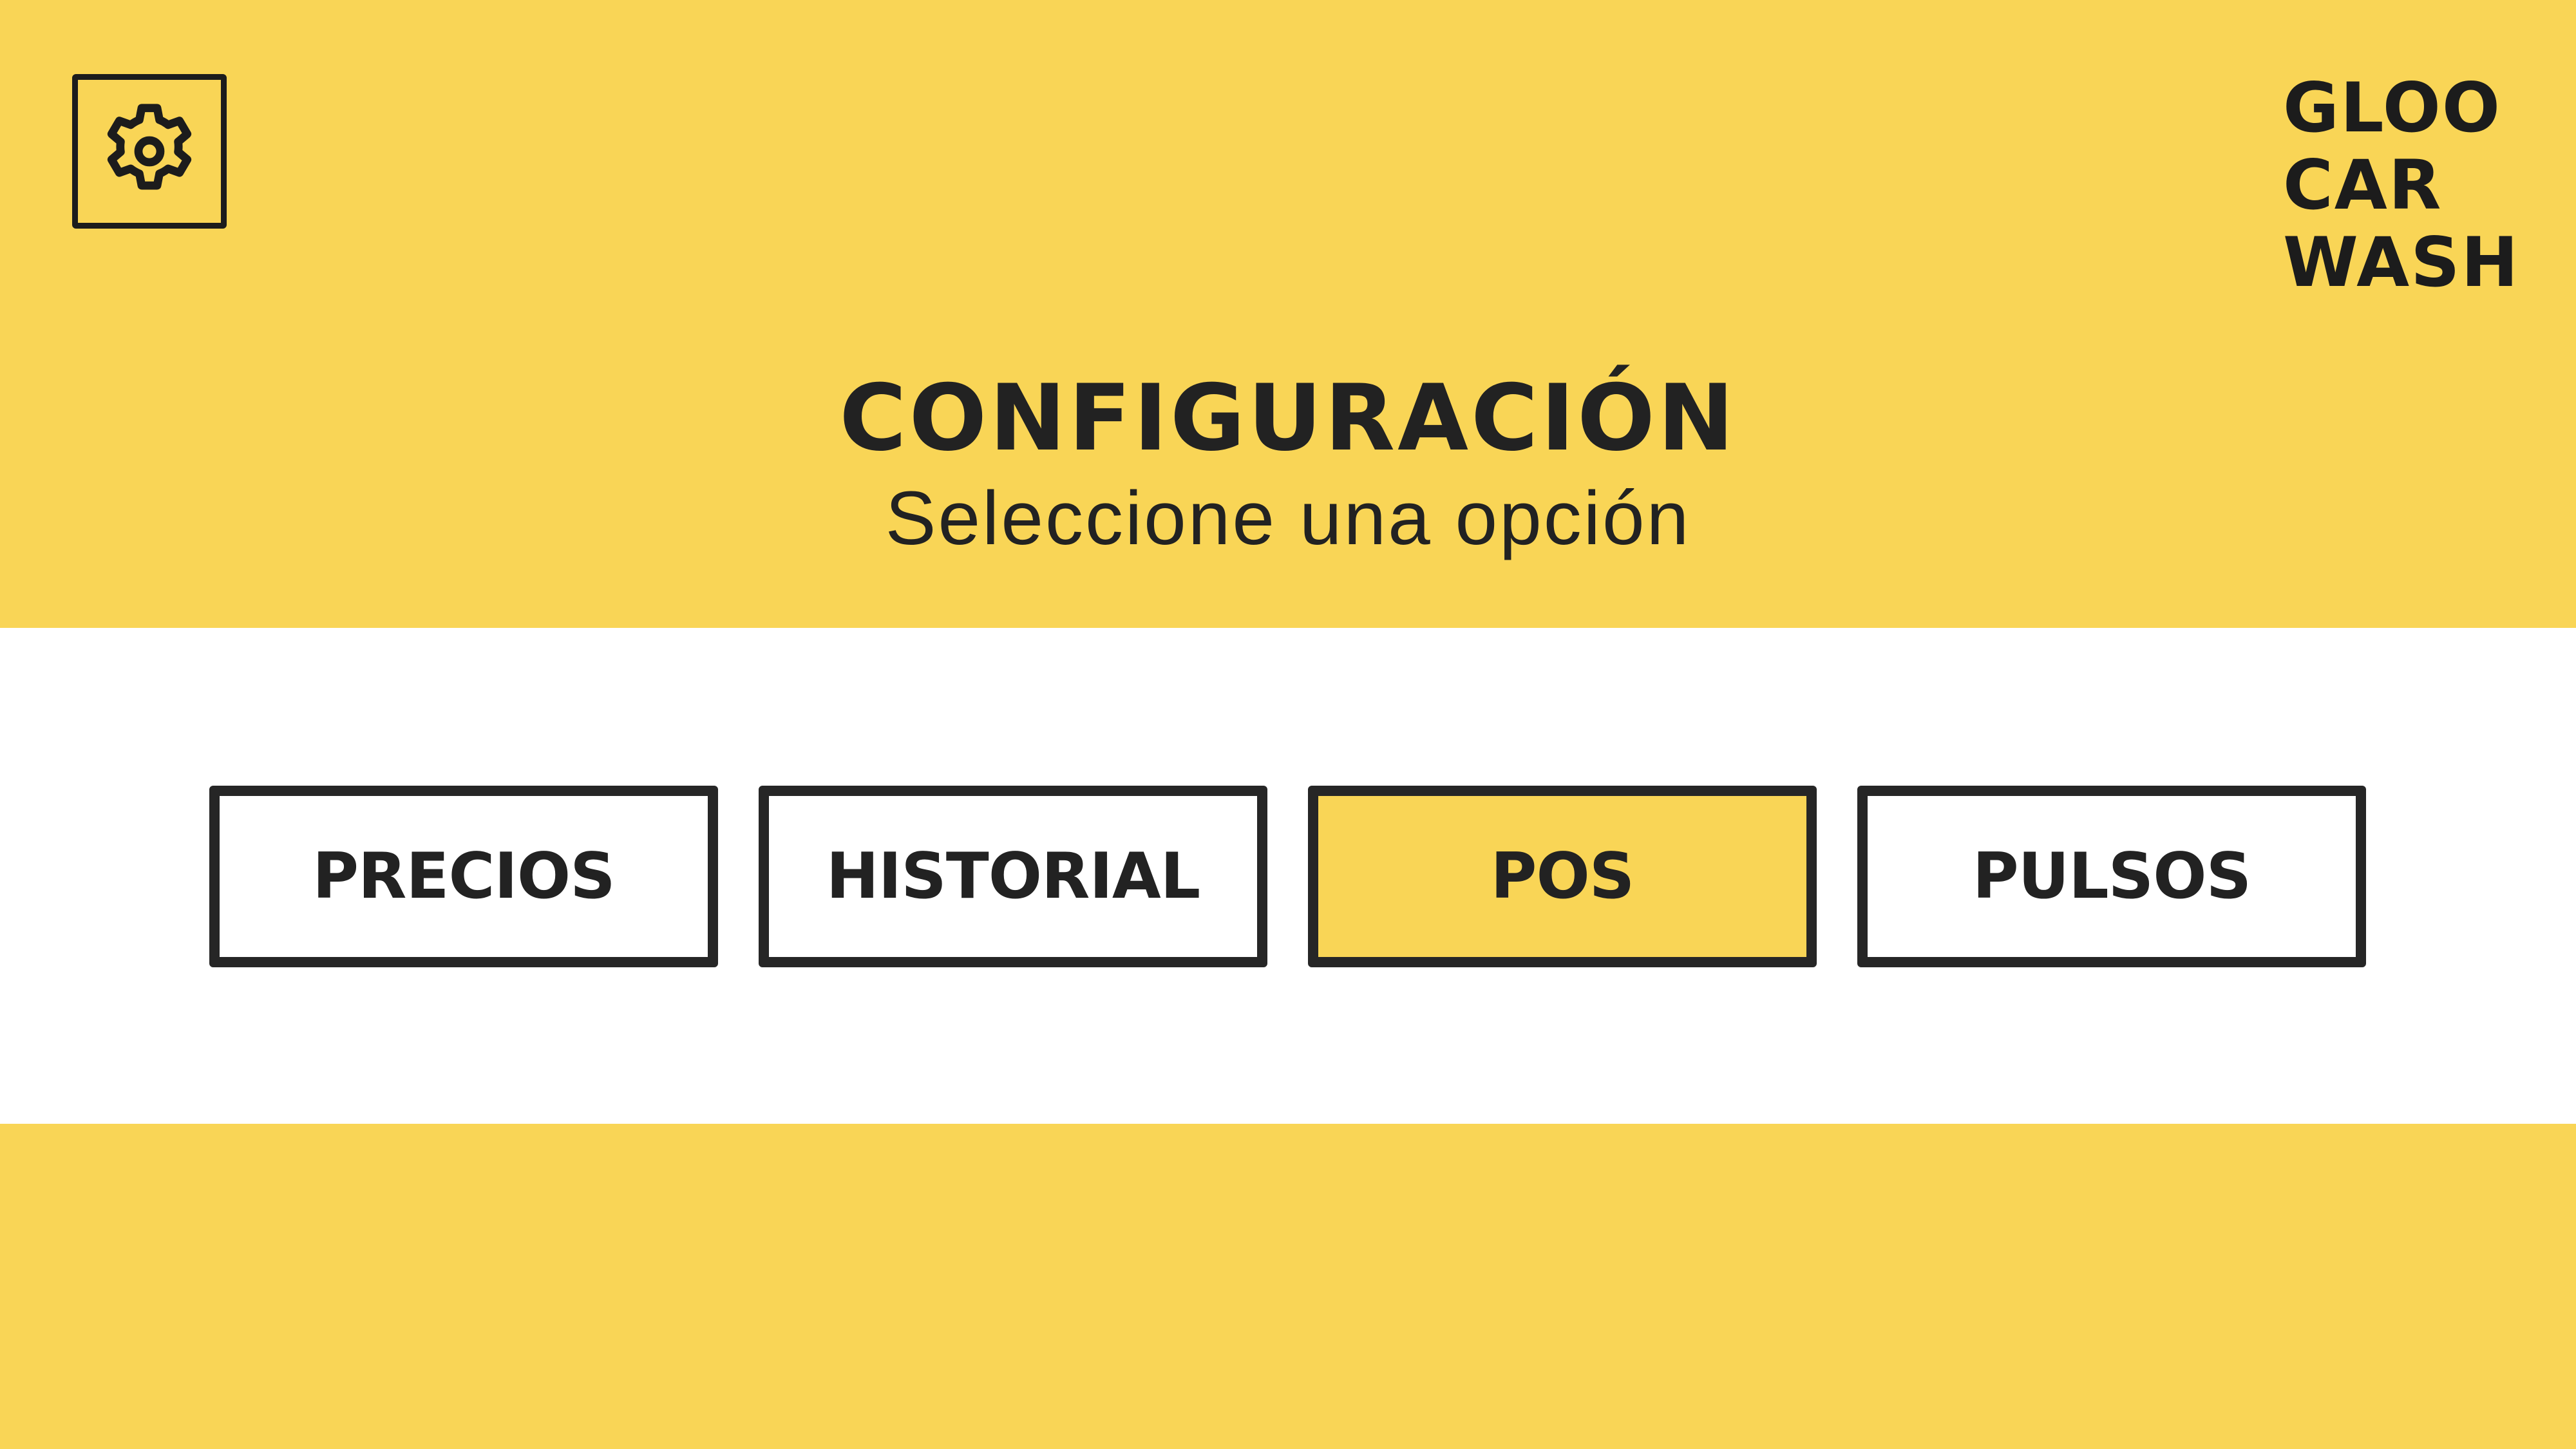 The image size is (2576, 1449). I want to click on pos-button: POS, so click(1562, 877).